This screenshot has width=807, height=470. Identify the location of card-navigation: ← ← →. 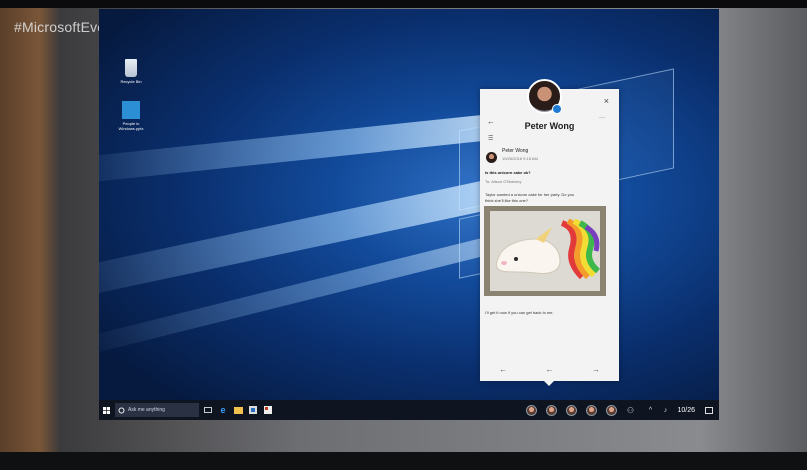
(549, 369).